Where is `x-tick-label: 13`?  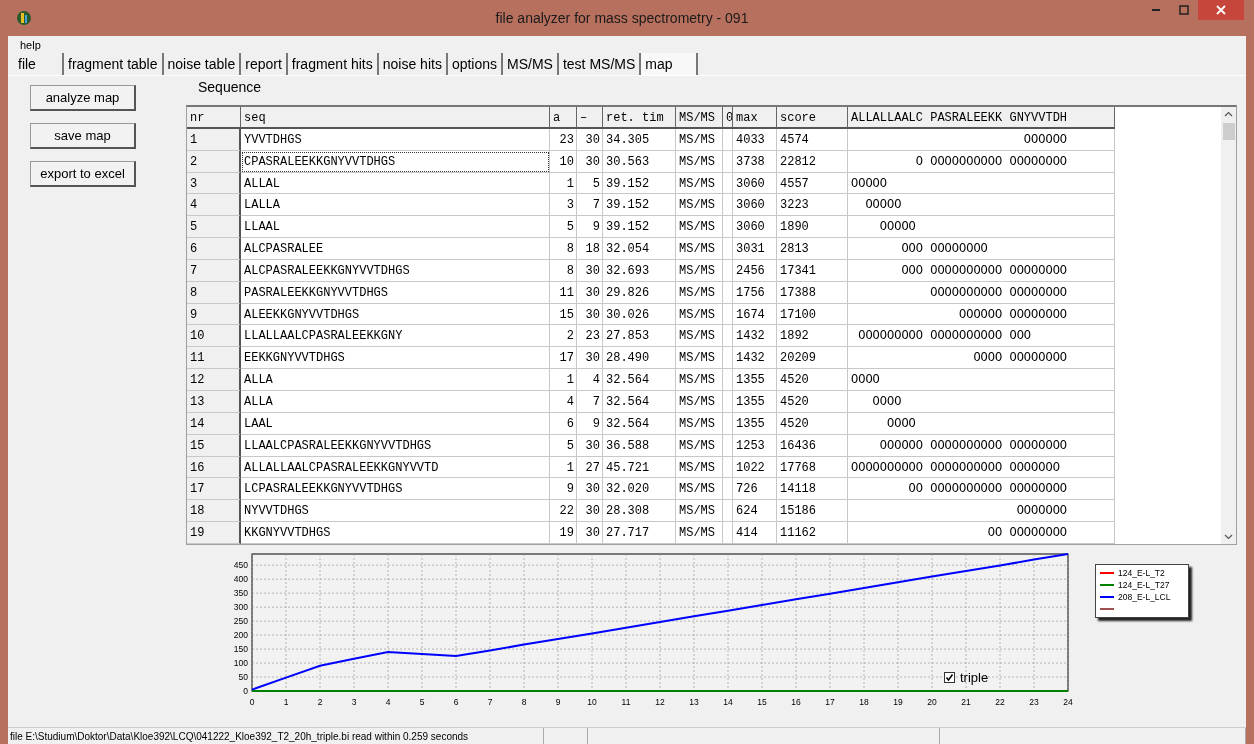
x-tick-label: 13 is located at coordinates (694, 702).